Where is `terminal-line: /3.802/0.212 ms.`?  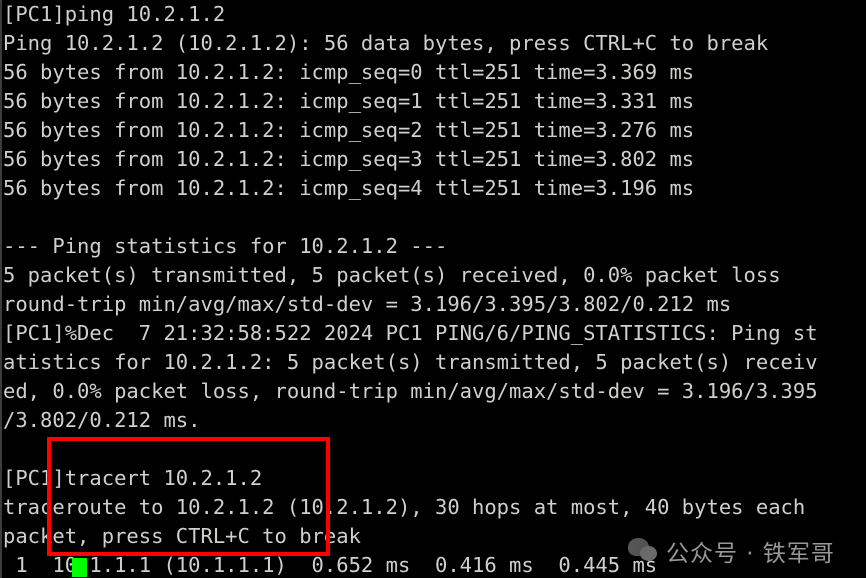 terminal-line: /3.802/0.212 ms. is located at coordinates (102, 420).